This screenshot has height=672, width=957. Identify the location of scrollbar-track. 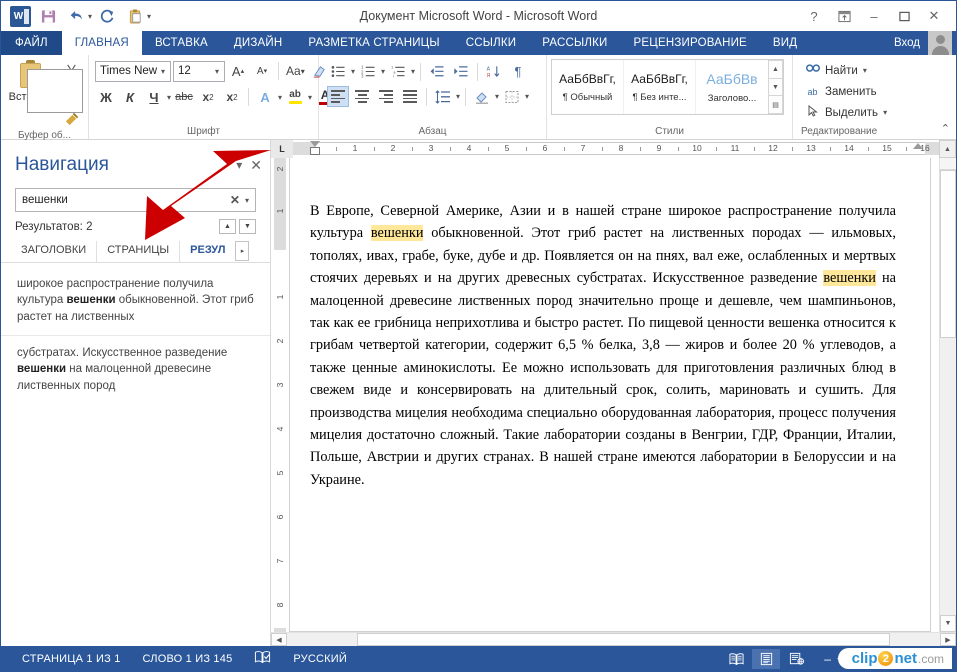
(948, 476).